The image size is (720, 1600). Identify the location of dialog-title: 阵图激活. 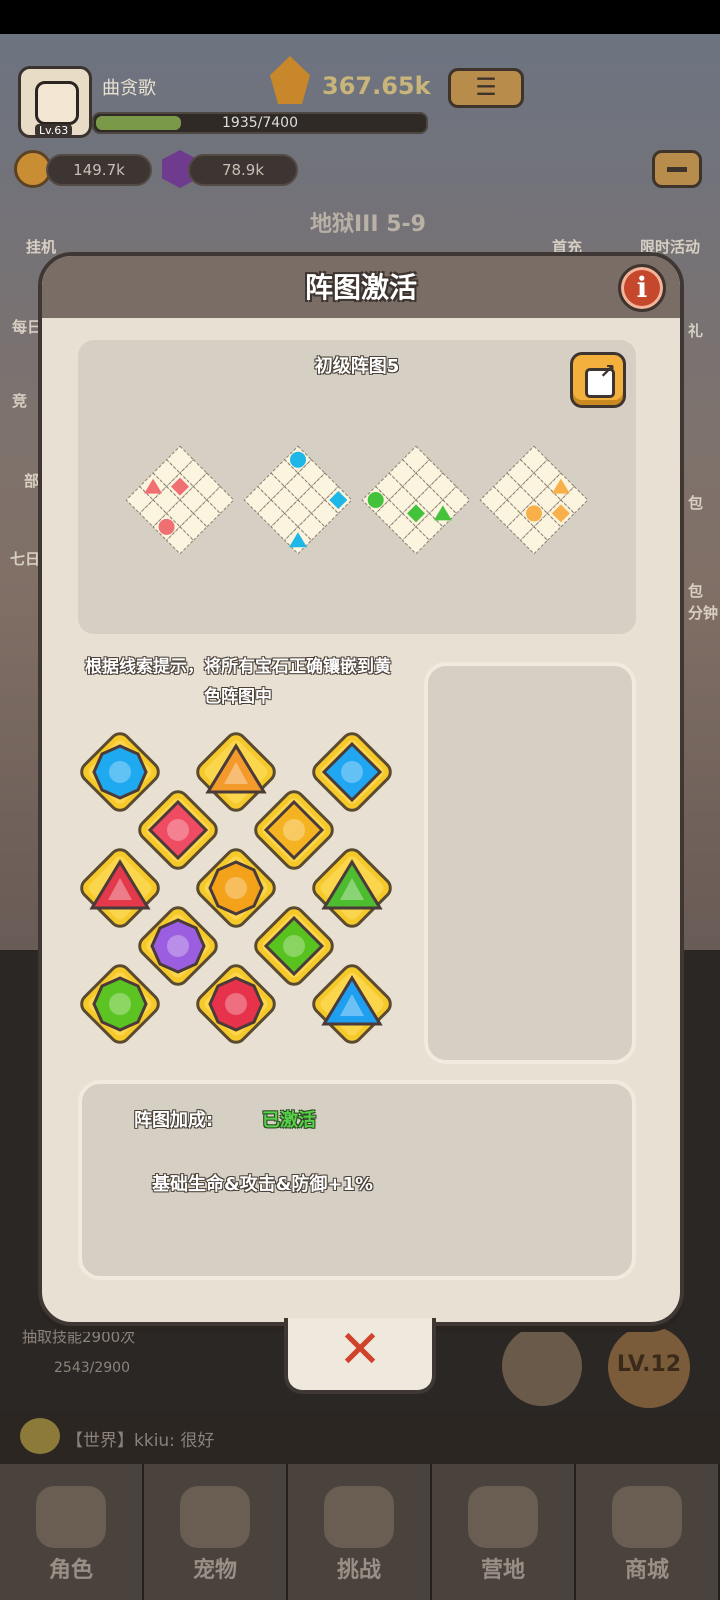
(360, 287).